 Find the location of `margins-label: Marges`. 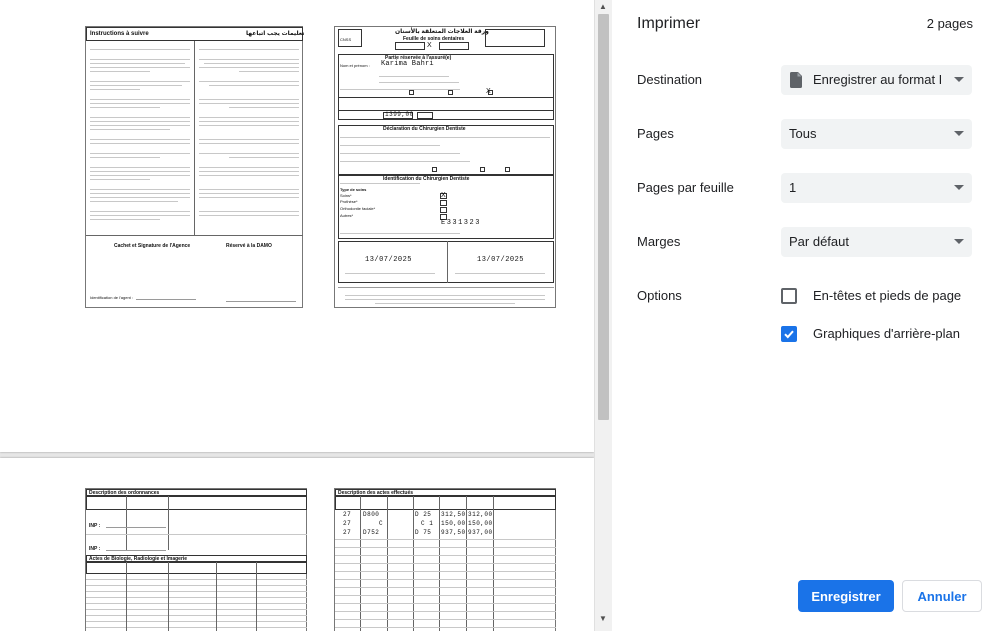

margins-label: Marges is located at coordinates (659, 241).